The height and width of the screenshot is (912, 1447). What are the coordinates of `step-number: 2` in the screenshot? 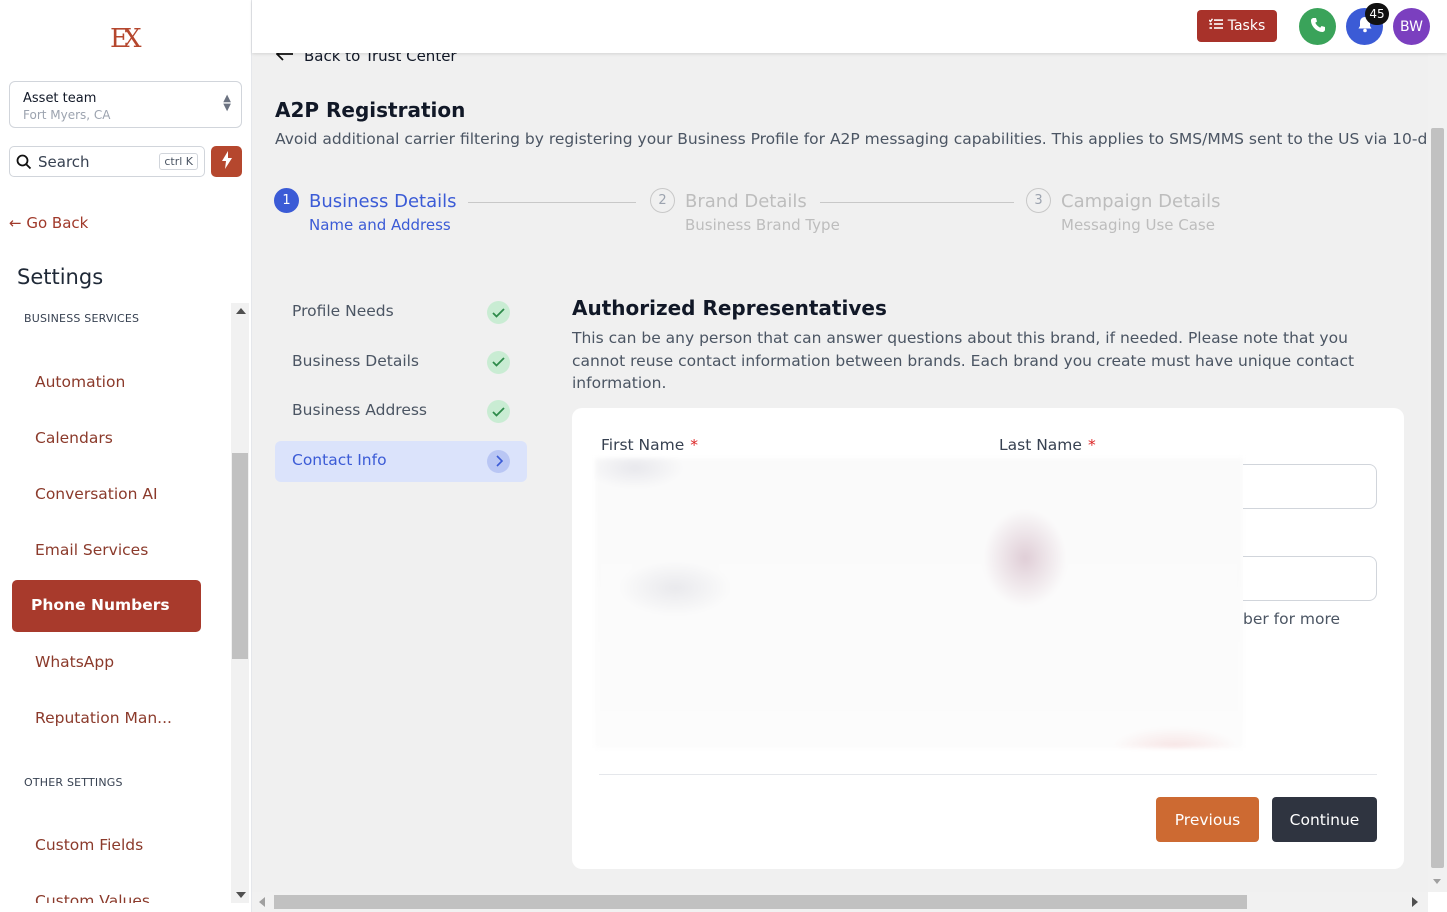 It's located at (662, 200).